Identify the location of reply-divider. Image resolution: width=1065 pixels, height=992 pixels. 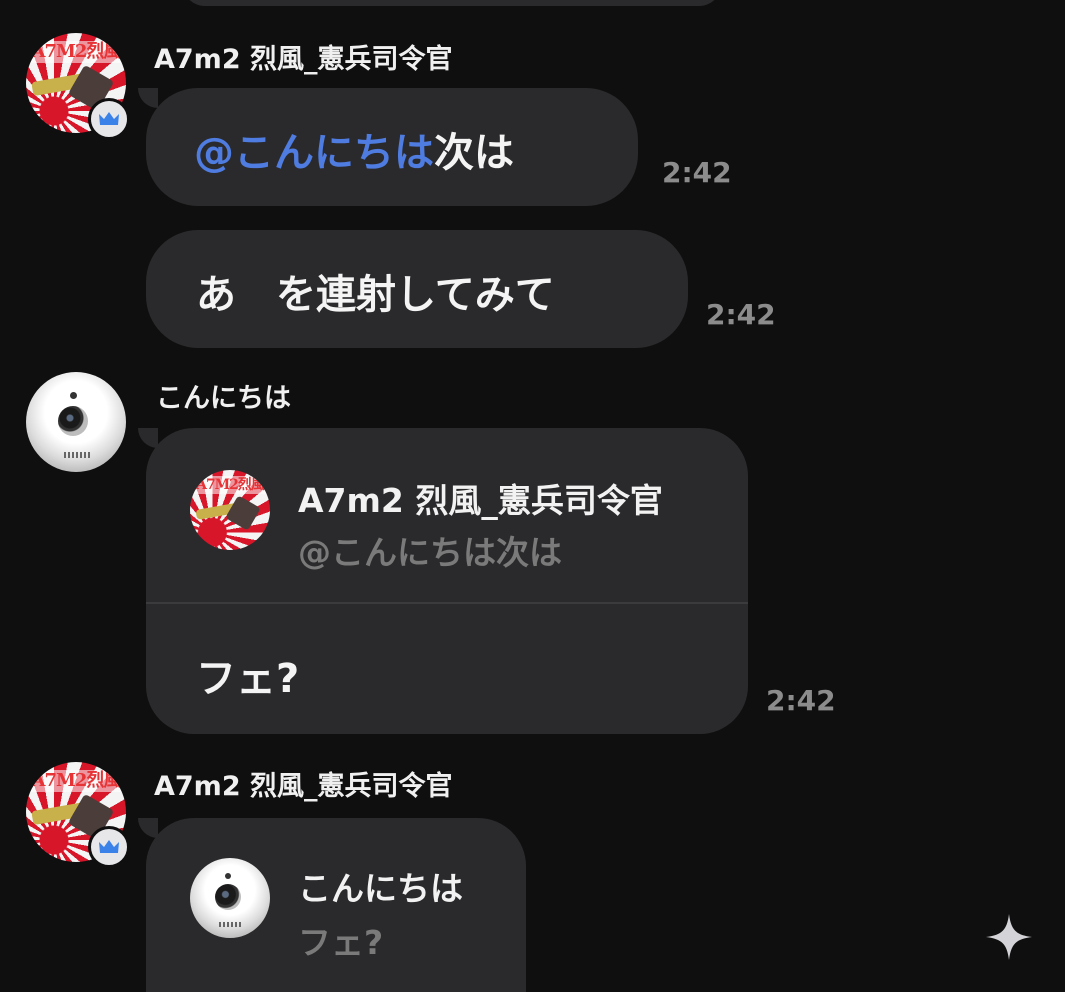
(447, 603).